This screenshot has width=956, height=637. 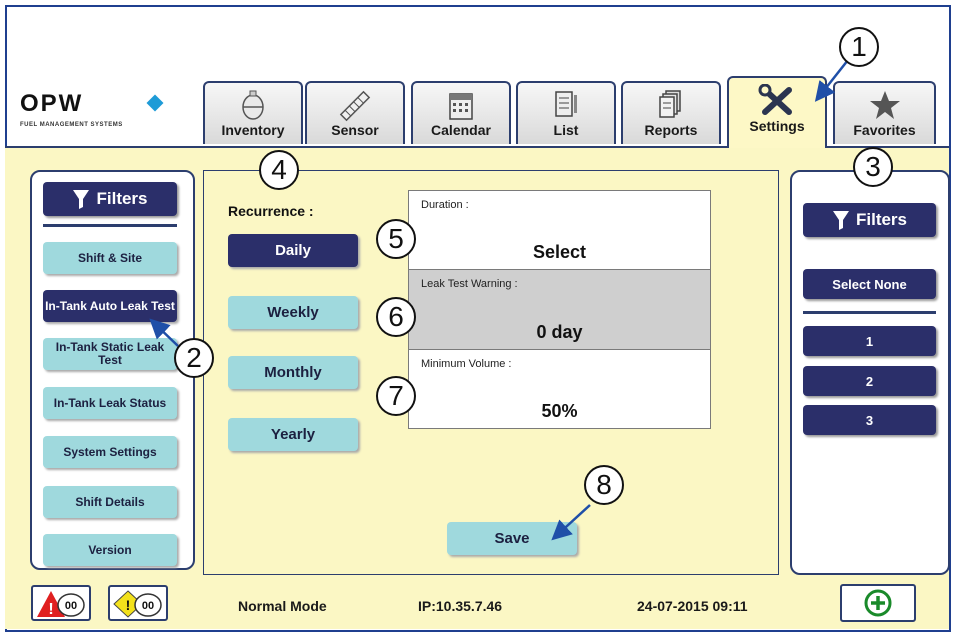 I want to click on callout-5: 5, so click(x=396, y=239).